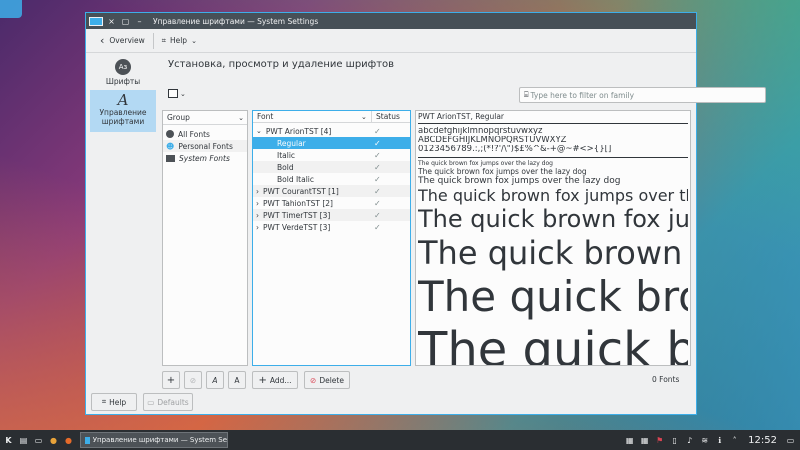 The width and height of the screenshot is (800, 450). I want to click on font-list-header: Font ⌄ Status, so click(331, 116).